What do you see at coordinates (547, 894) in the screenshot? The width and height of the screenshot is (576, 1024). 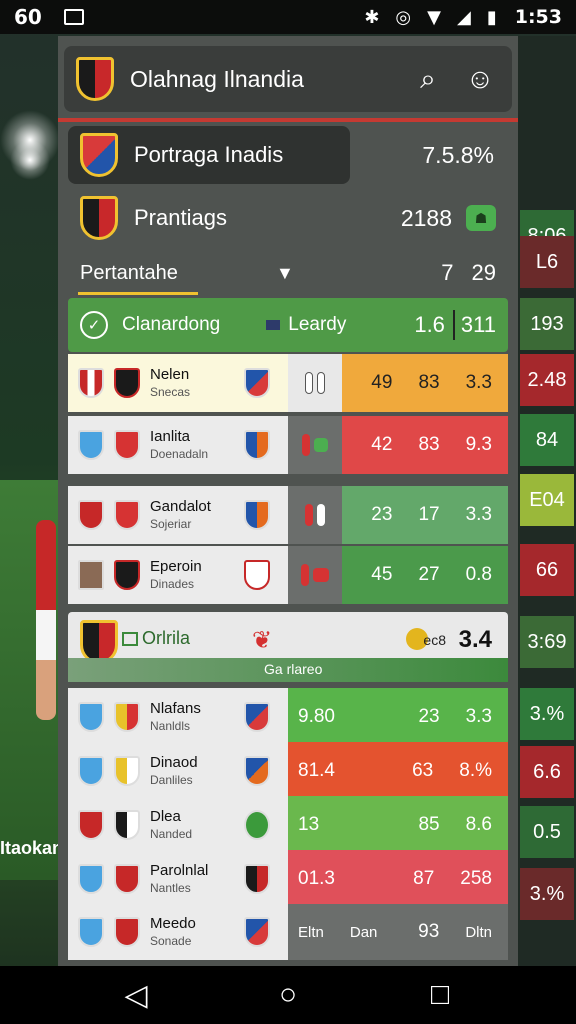 I see `right-strip-cell: 3.%` at bounding box center [547, 894].